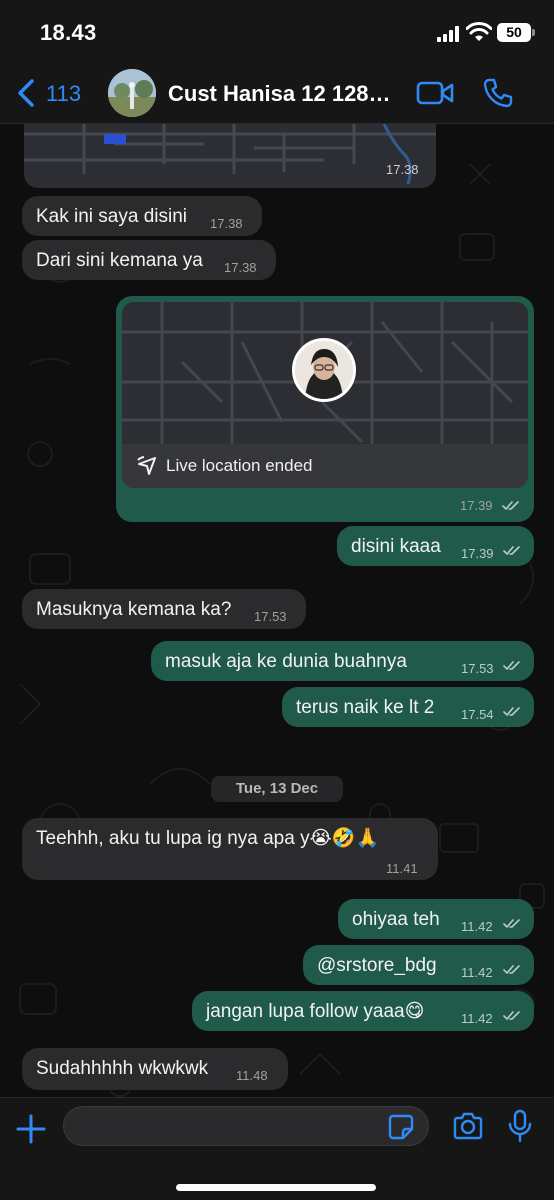 The width and height of the screenshot is (554, 1200). What do you see at coordinates (277, 31) in the screenshot?
I see `status-bar: 18.43 50` at bounding box center [277, 31].